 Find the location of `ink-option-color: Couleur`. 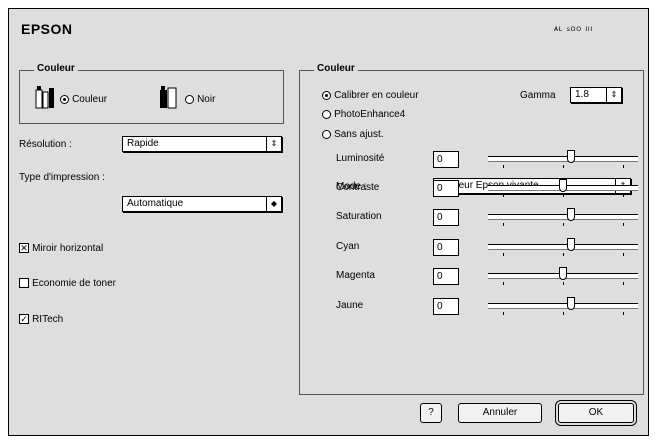

ink-option-color: Couleur is located at coordinates (83, 99).